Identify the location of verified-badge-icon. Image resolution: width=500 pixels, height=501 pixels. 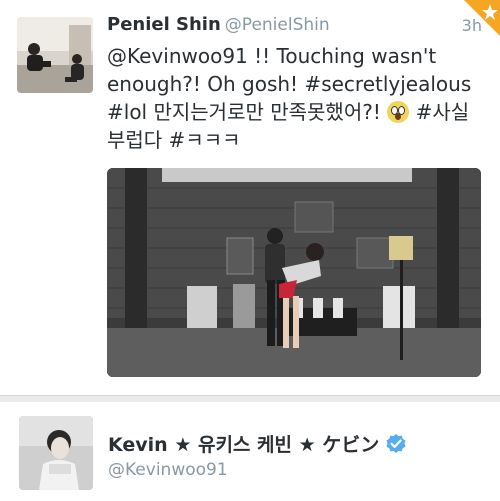
(396, 444).